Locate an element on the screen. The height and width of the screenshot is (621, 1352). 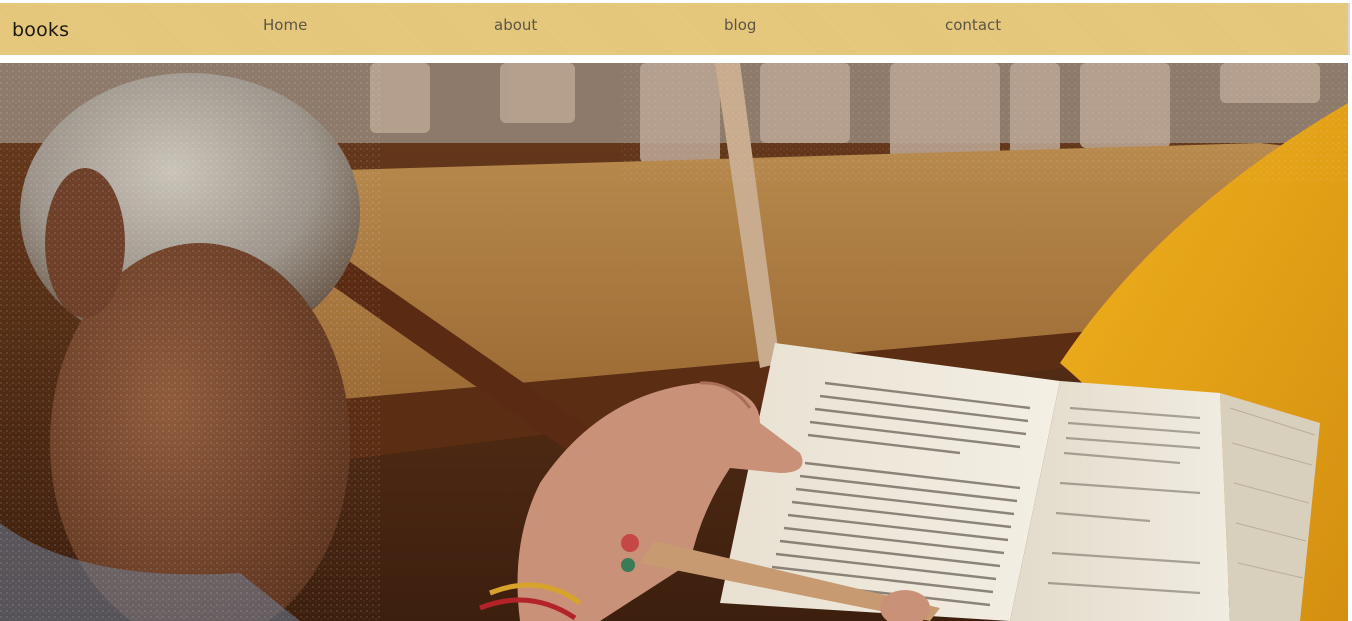
brand-logo-link: books is located at coordinates (40, 30).